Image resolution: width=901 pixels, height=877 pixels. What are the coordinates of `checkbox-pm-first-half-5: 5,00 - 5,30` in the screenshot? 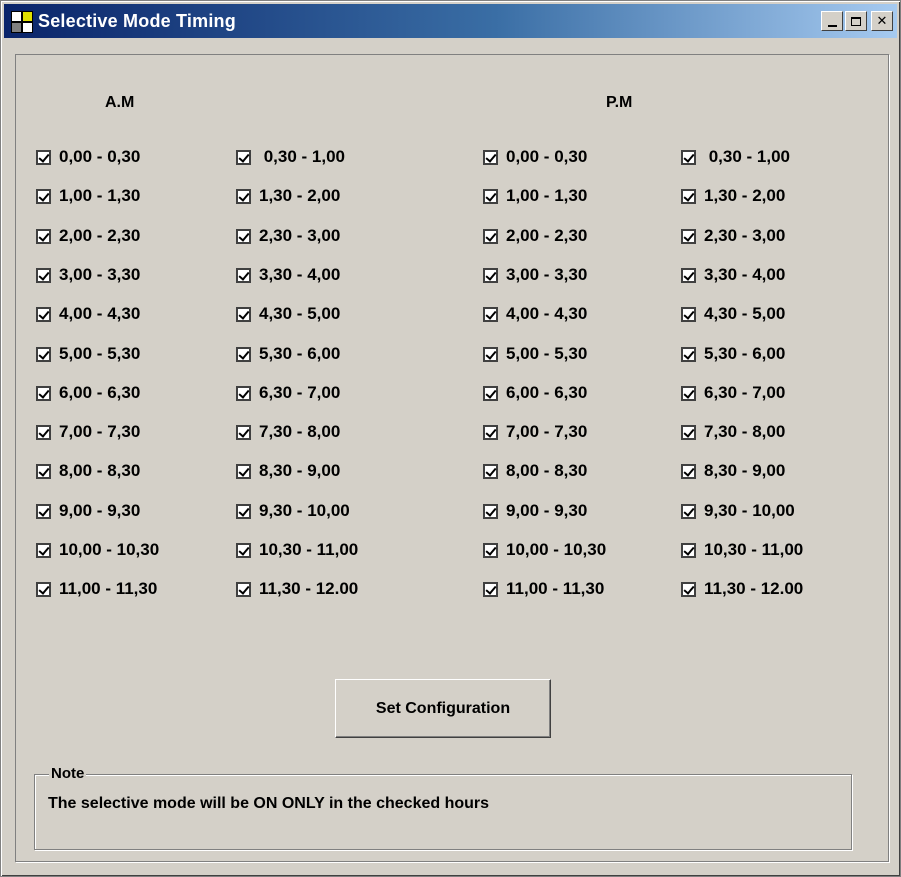 It's located at (535, 354).